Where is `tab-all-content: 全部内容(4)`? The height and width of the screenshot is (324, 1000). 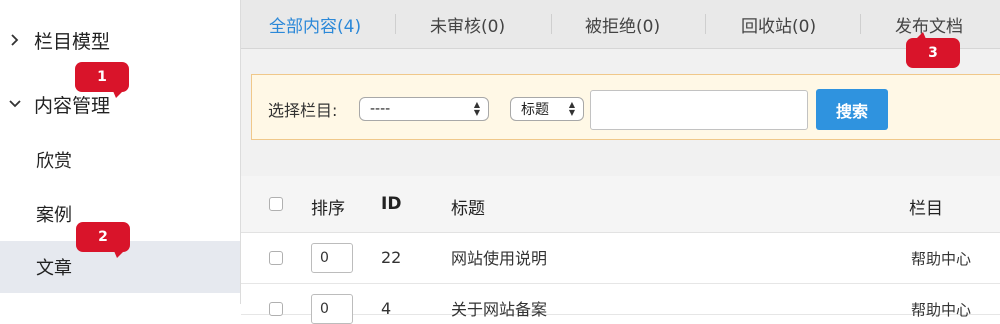
tab-all-content: 全部内容(4) is located at coordinates (315, 24).